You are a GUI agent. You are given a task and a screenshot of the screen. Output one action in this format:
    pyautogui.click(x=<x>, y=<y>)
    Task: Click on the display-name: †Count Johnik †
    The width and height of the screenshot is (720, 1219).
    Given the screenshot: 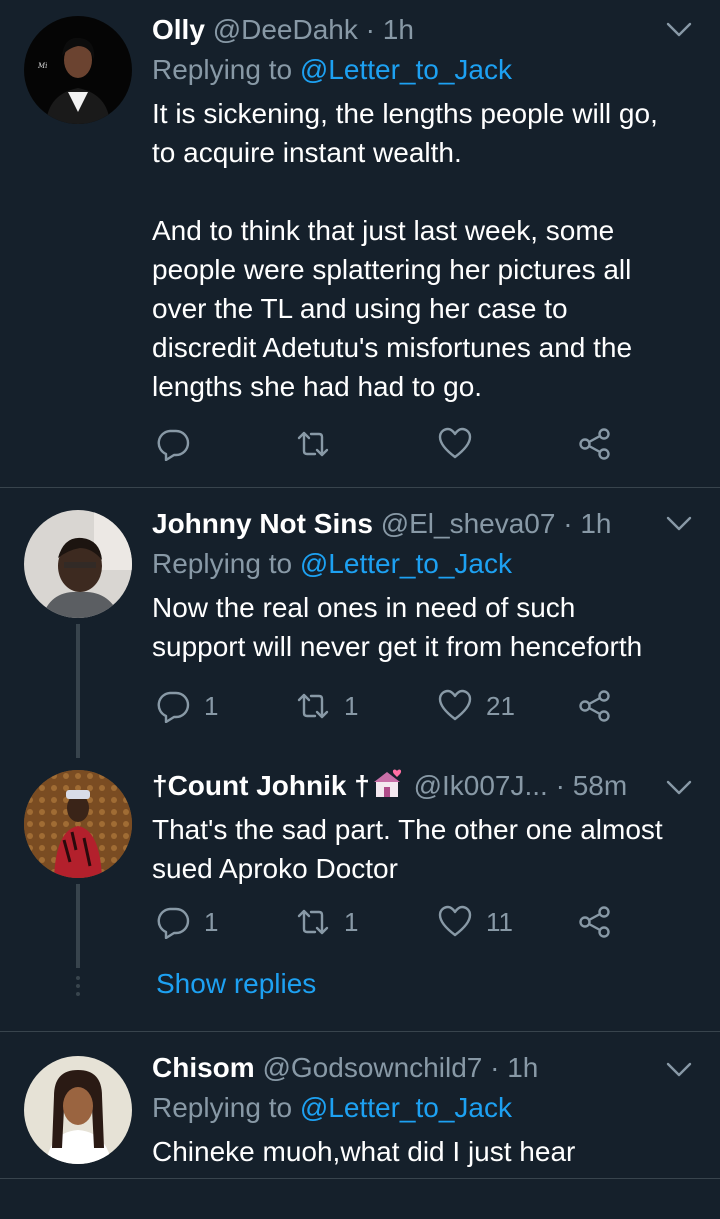 What is the action you would take?
    pyautogui.click(x=261, y=785)
    